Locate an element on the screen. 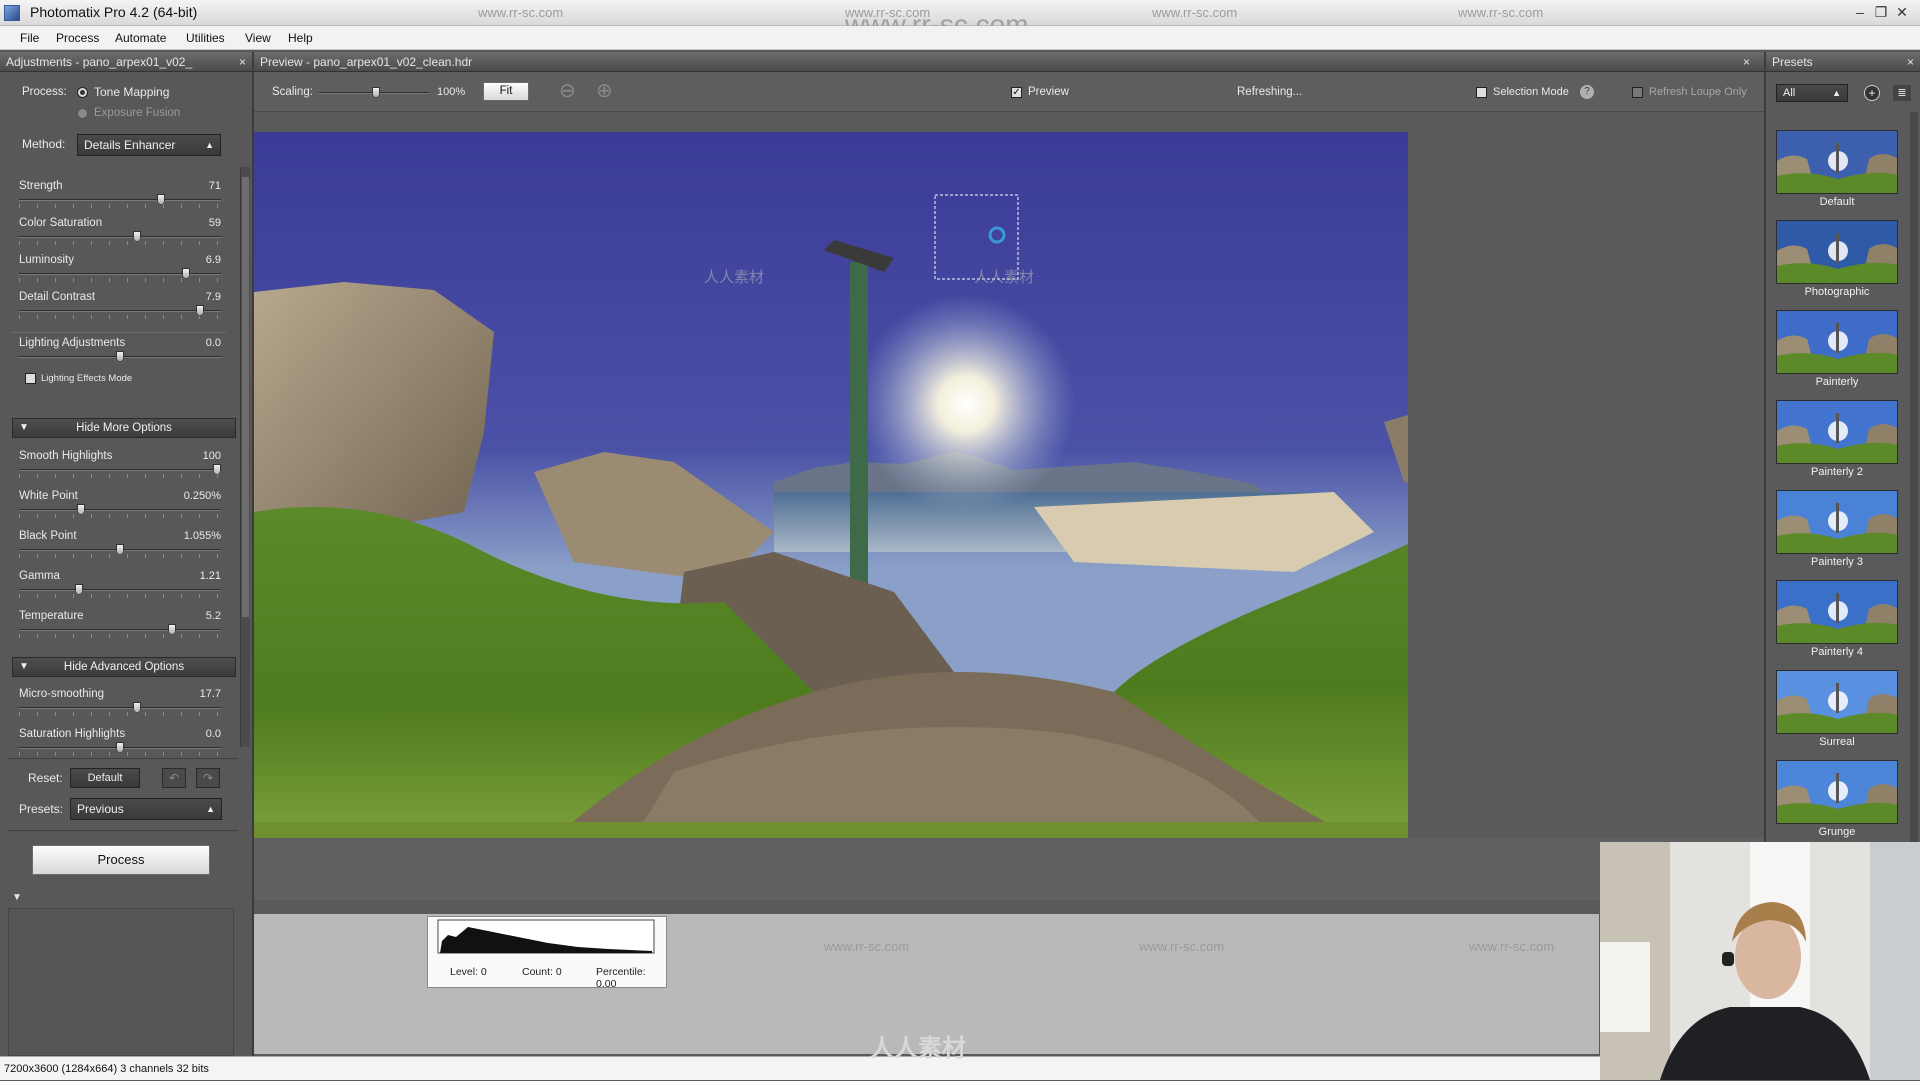  lighting-value: 0.0 is located at coordinates (213, 343).